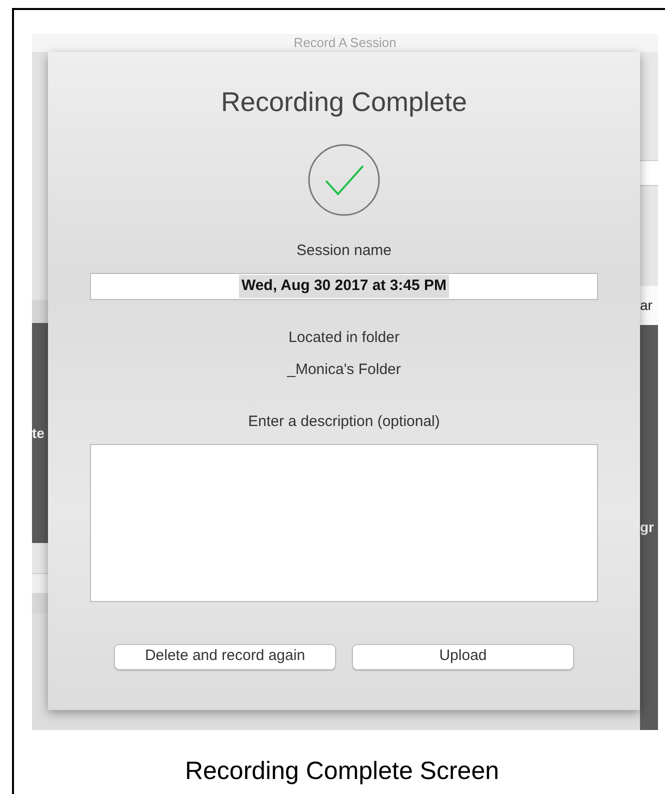  I want to click on folder-name: _Monica's Folder, so click(344, 370).